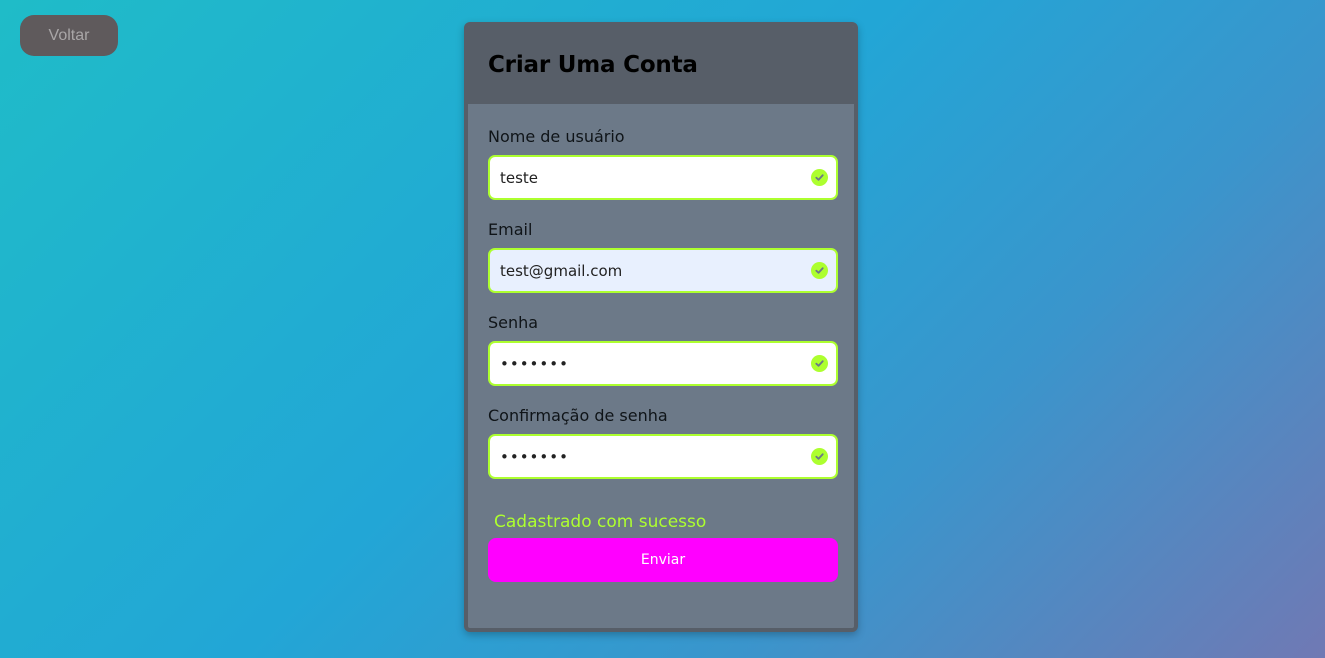  What do you see at coordinates (600, 522) in the screenshot?
I see `success-message: Cadastrado com sucesso` at bounding box center [600, 522].